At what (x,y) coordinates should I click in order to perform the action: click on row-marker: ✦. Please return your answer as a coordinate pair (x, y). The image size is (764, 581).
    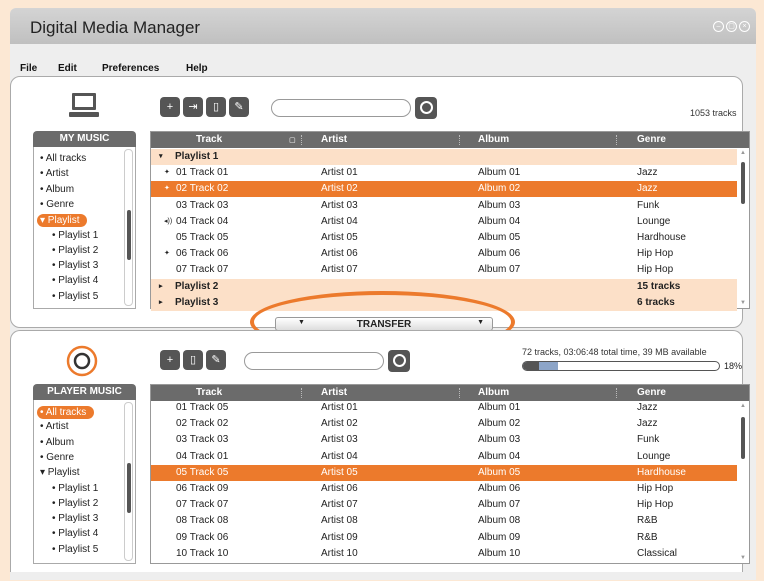
    Looking at the image, I should click on (167, 254).